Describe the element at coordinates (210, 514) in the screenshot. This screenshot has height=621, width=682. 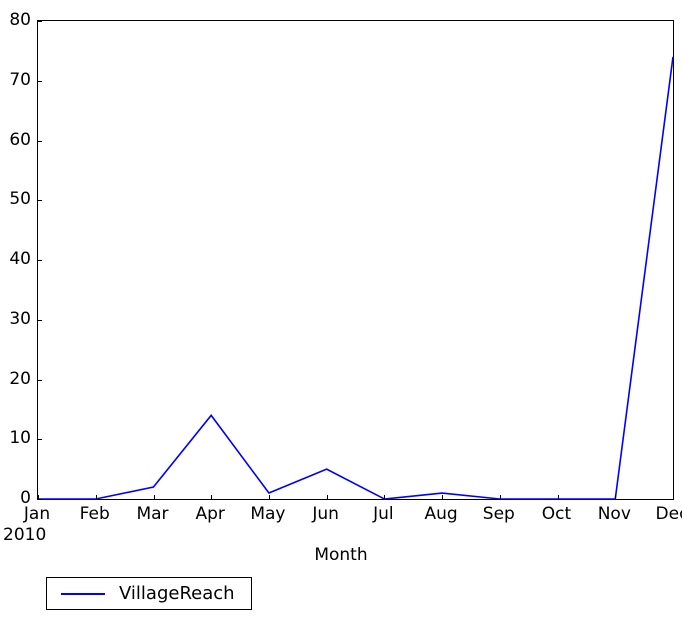
I see `x-tick-label: Apr` at that location.